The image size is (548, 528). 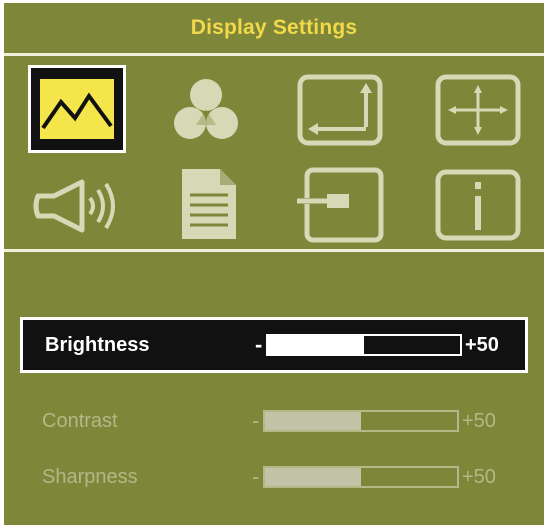 What do you see at coordinates (340, 110) in the screenshot?
I see `geometry-icon` at bounding box center [340, 110].